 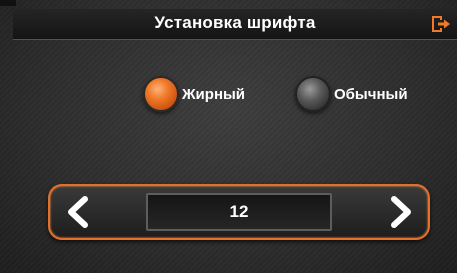 I want to click on radio-normal-indicator, so click(x=313, y=94).